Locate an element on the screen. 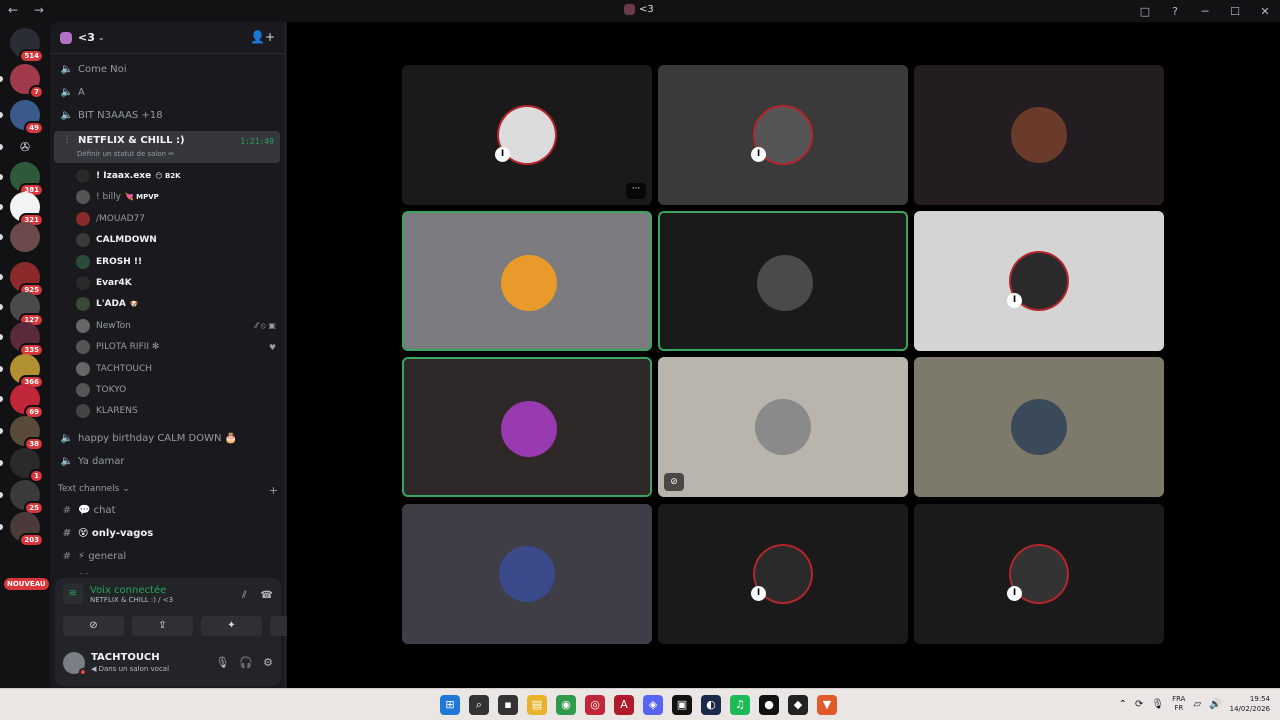  voice-user: Evar4K is located at coordinates (178, 283).